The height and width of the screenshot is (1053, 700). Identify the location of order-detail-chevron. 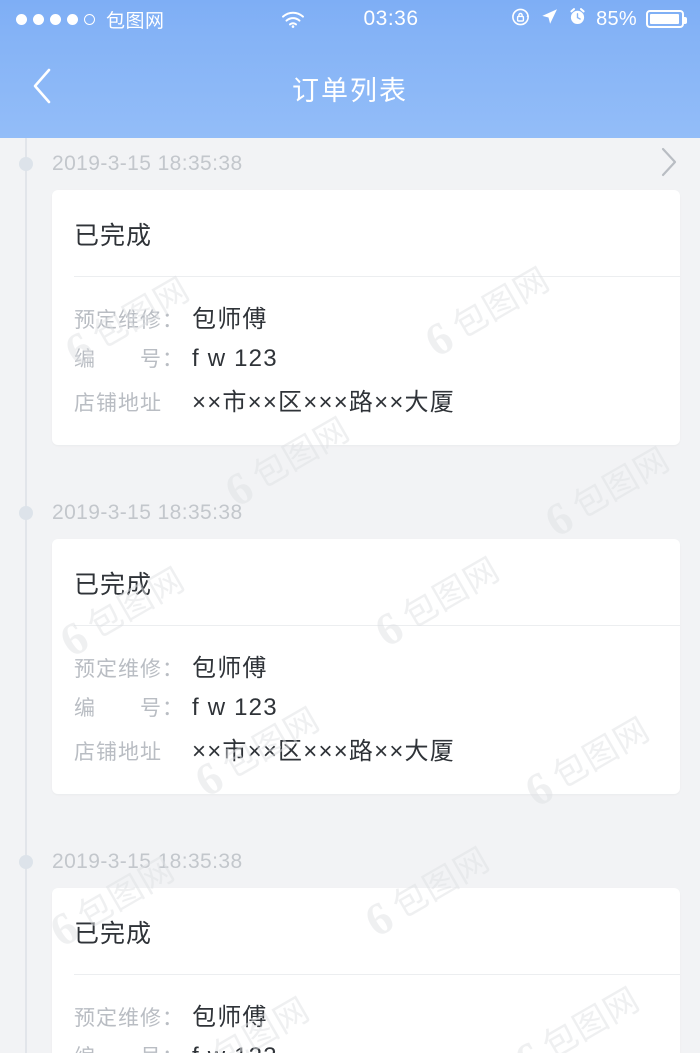
(669, 164).